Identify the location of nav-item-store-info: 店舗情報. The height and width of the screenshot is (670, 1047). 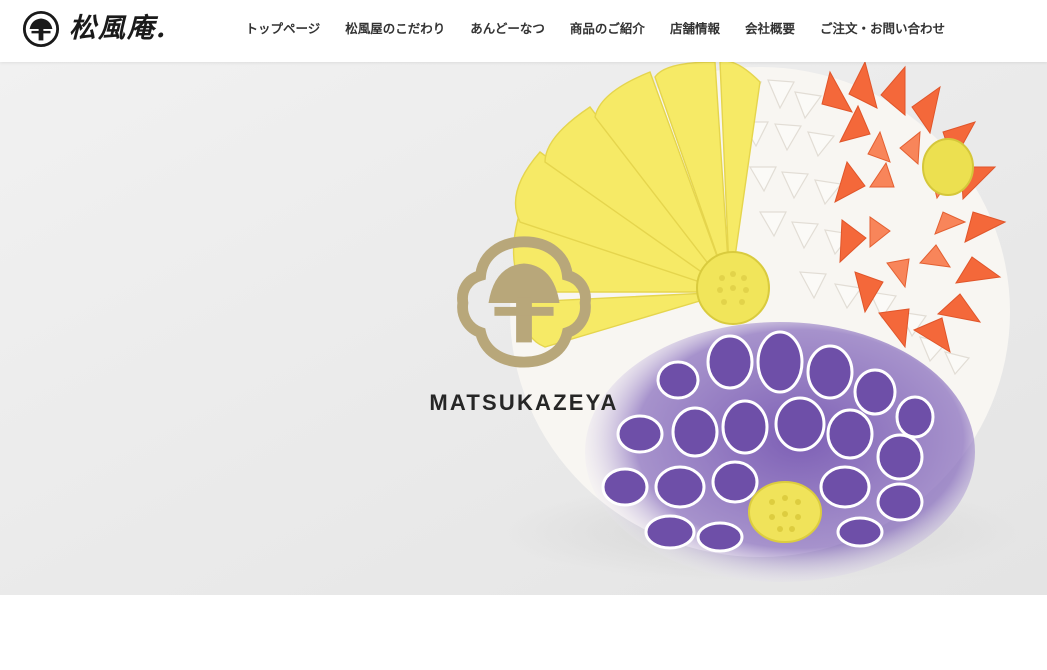
(694, 29).